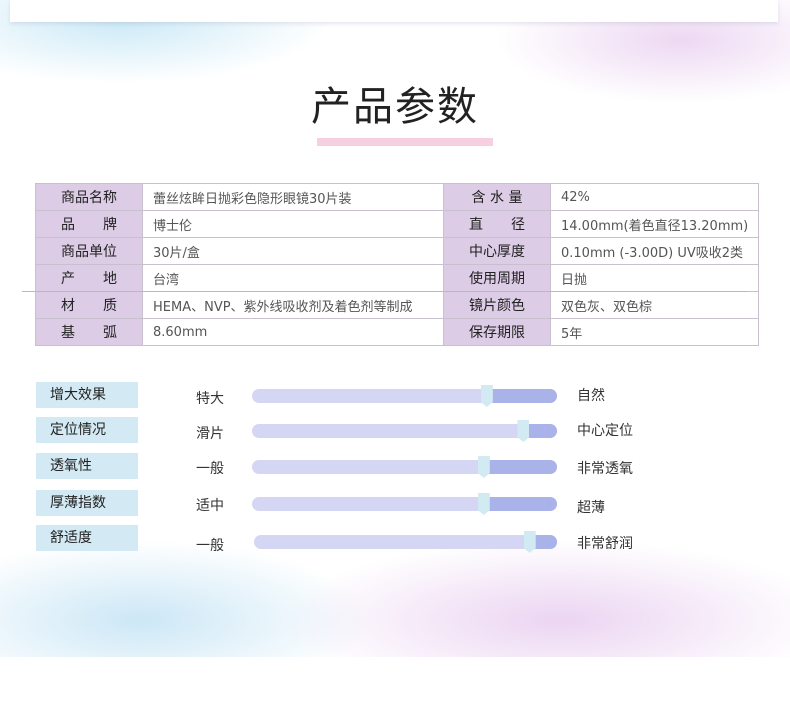  What do you see at coordinates (293, 278) in the screenshot?
I see `param-value: 台湾` at bounding box center [293, 278].